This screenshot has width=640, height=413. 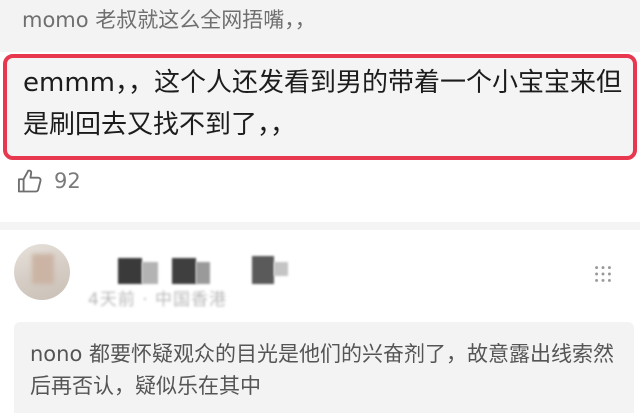 What do you see at coordinates (603, 274) in the screenshot?
I see `more-options-icon` at bounding box center [603, 274].